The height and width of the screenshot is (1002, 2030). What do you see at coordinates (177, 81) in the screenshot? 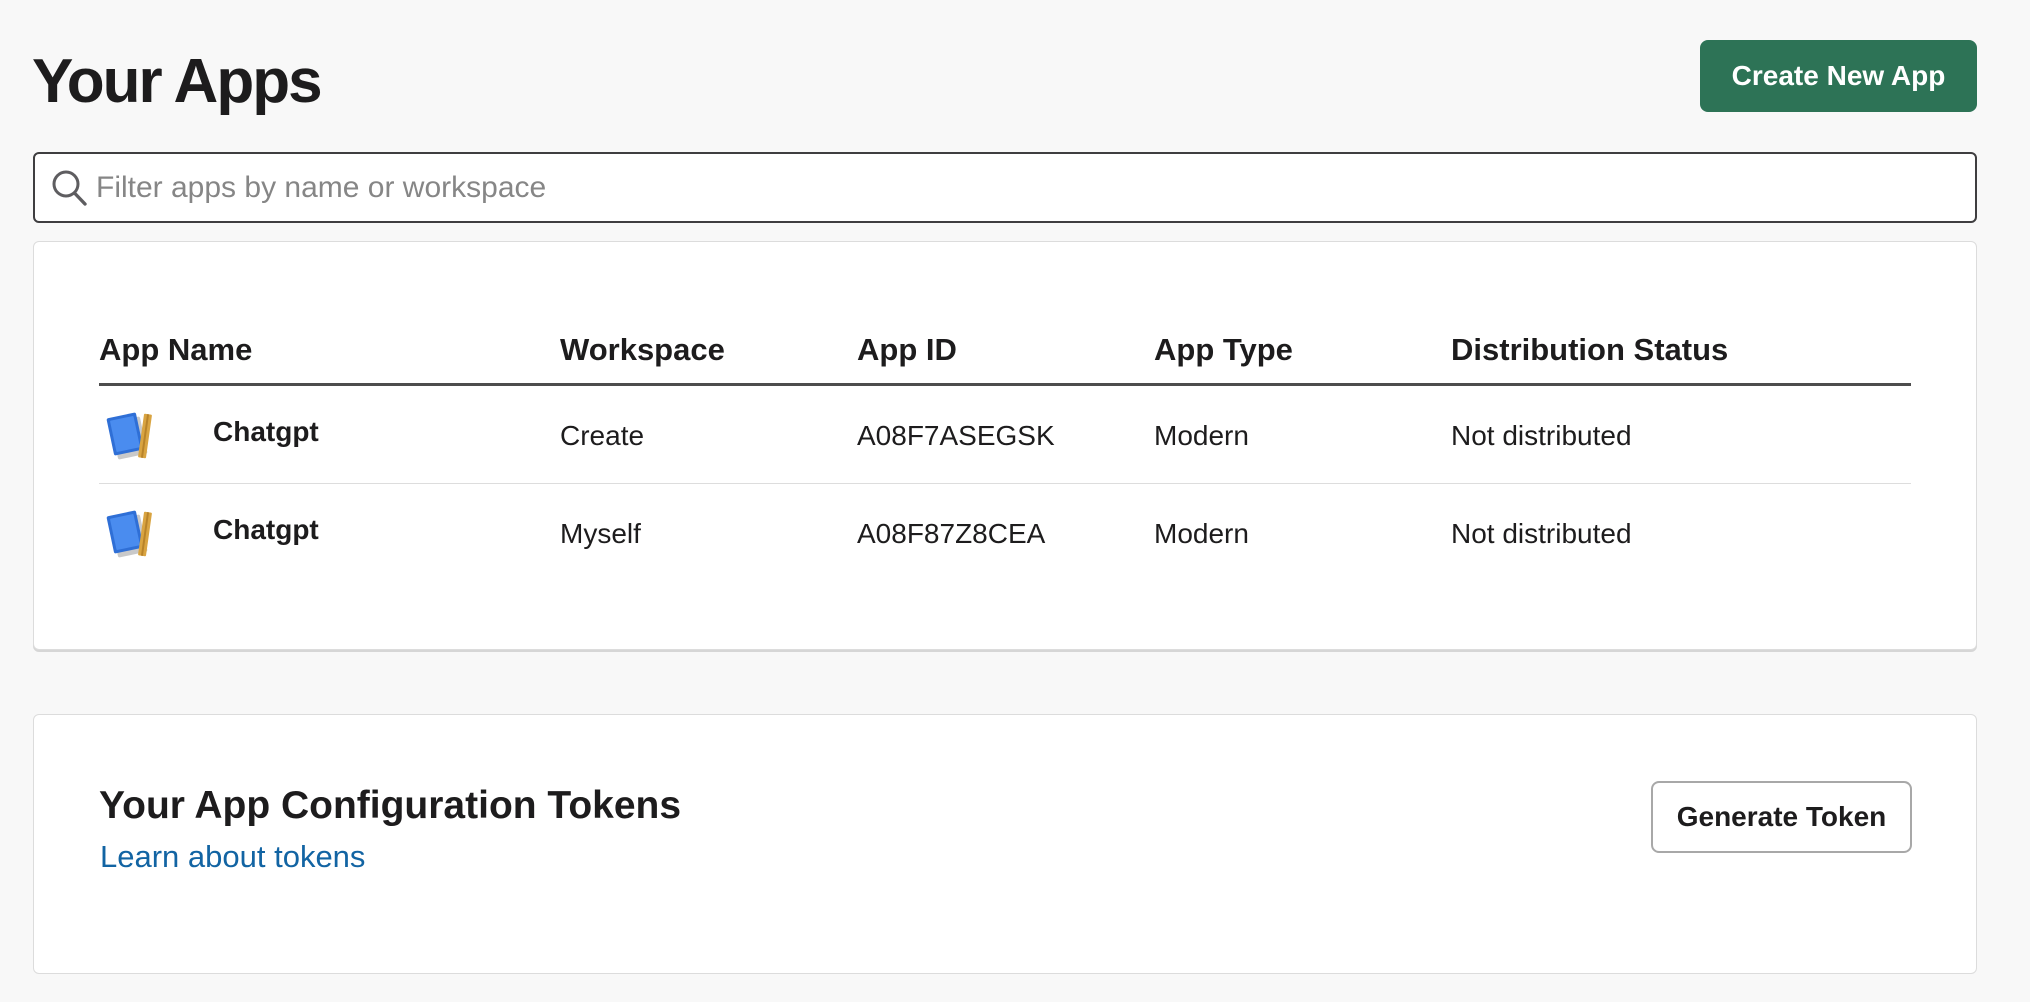
I see `page-title: Your Apps` at bounding box center [177, 81].